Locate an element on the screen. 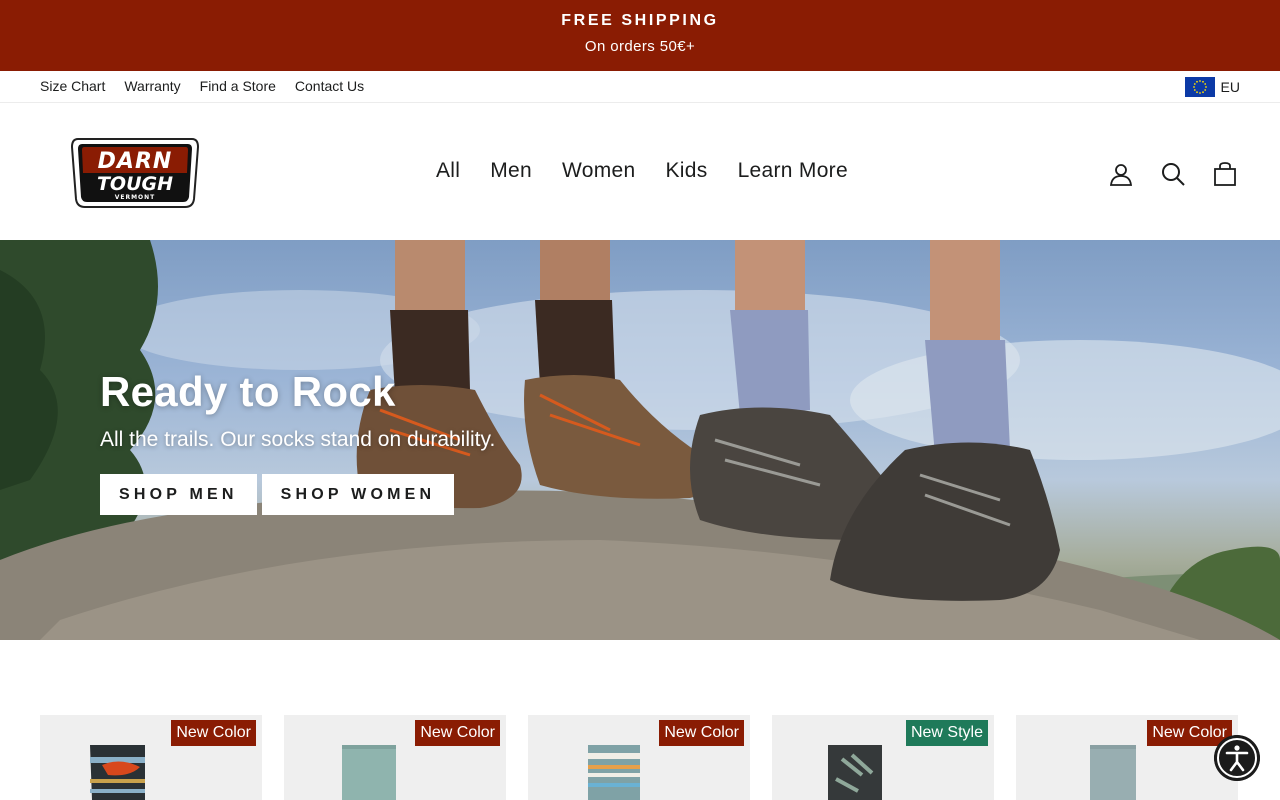 Image resolution: width=1280 pixels, height=800 pixels. hero-buttons: SHOP MEN SHOP WOMEN is located at coordinates (277, 494).